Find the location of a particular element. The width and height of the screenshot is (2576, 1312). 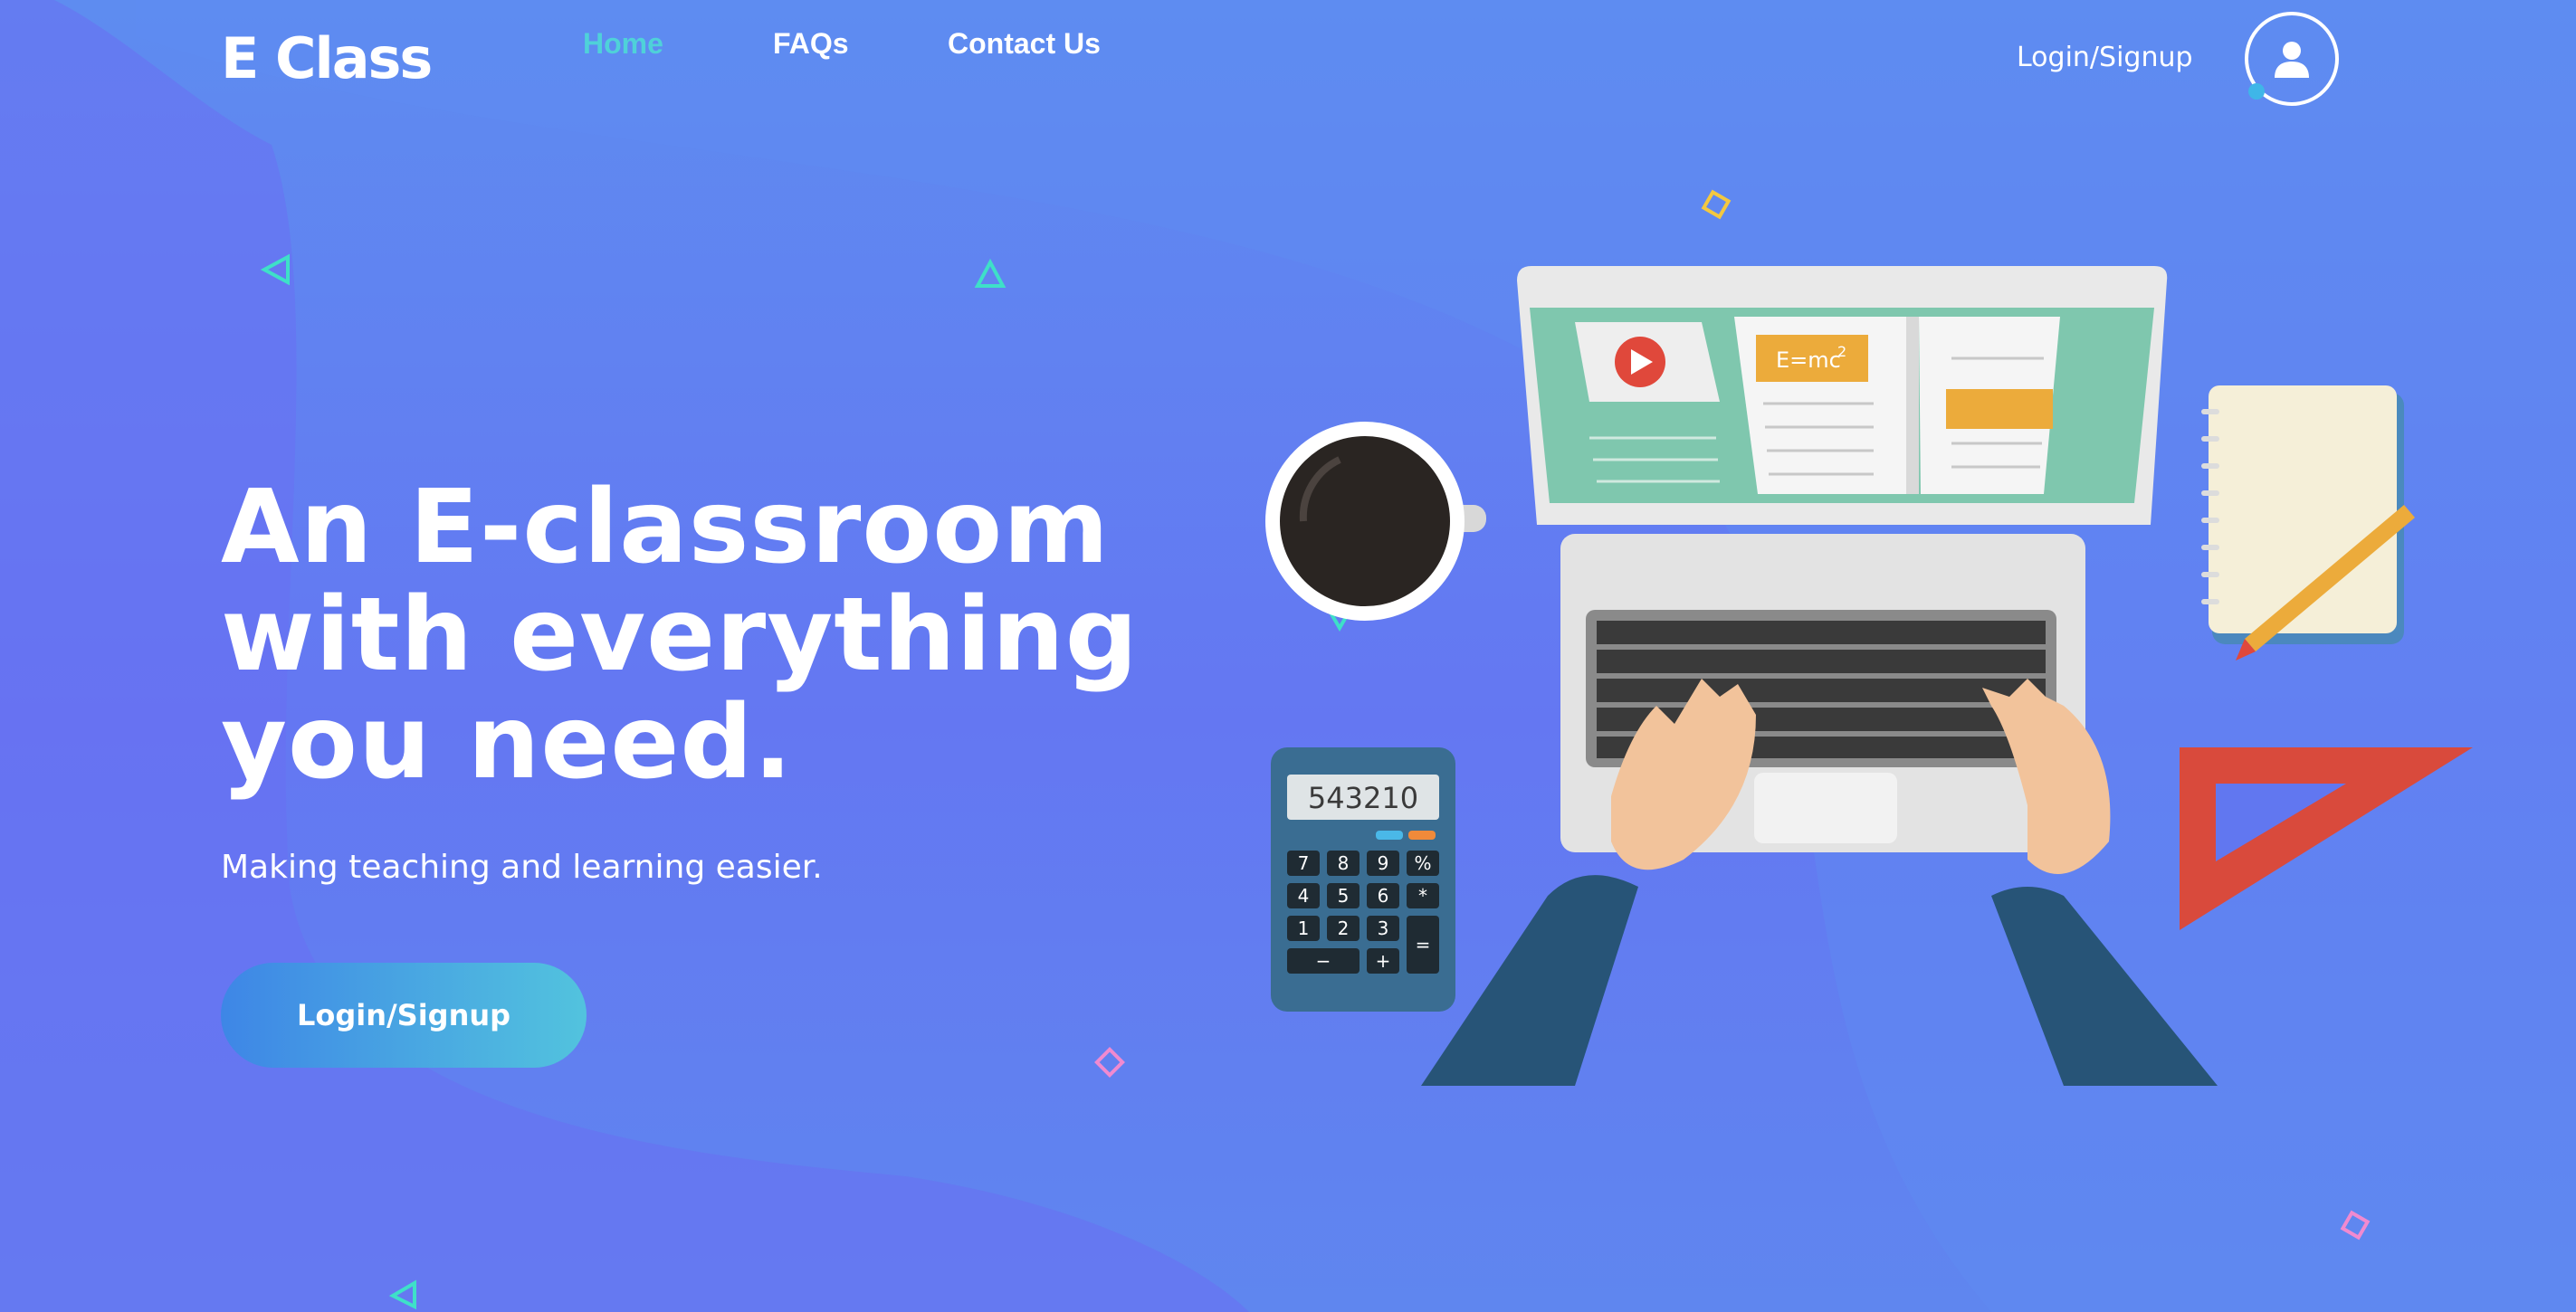

status-dot is located at coordinates (2257, 91).